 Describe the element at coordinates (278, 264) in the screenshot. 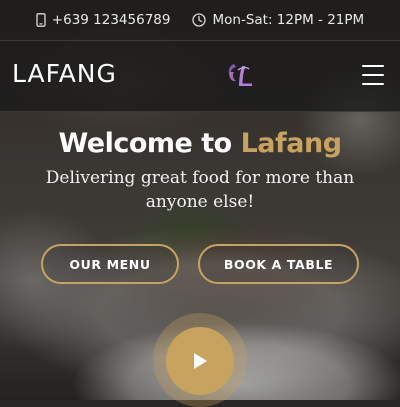

I see `book-a-table-button: BOOK A TABLE` at that location.